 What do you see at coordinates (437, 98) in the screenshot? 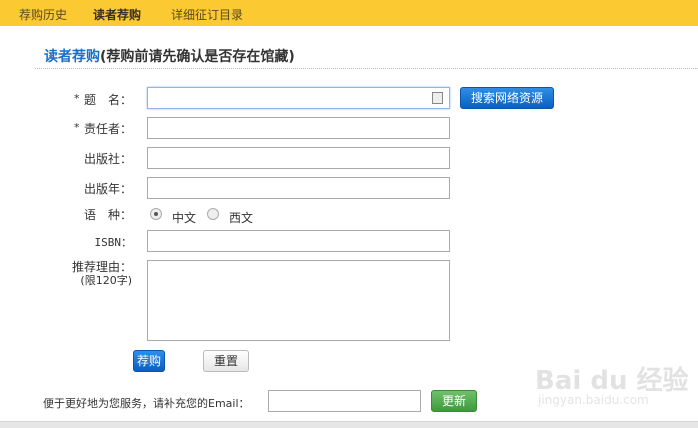
I see `contact-card-icon` at bounding box center [437, 98].